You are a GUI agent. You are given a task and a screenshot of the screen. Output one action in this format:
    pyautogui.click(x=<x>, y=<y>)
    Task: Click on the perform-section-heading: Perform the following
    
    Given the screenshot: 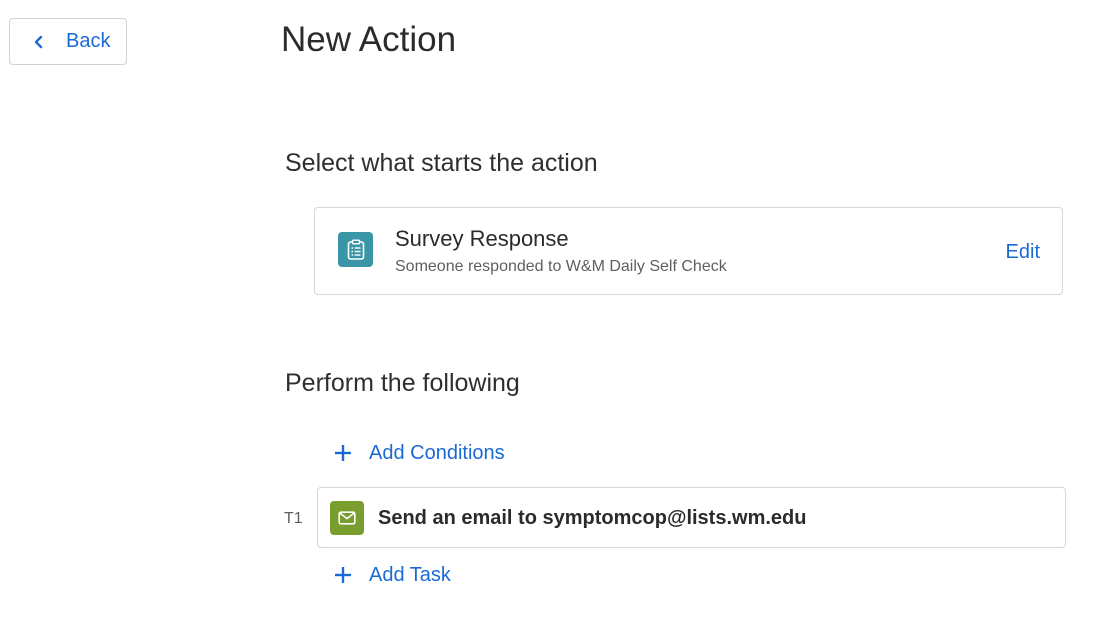 What is the action you would take?
    pyautogui.click(x=402, y=383)
    